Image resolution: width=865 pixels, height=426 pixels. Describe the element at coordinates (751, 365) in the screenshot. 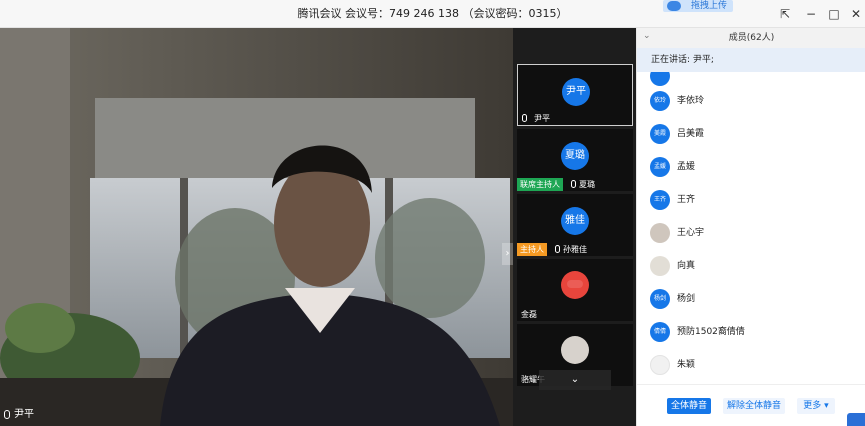

I see `list-item: 朱颖` at that location.